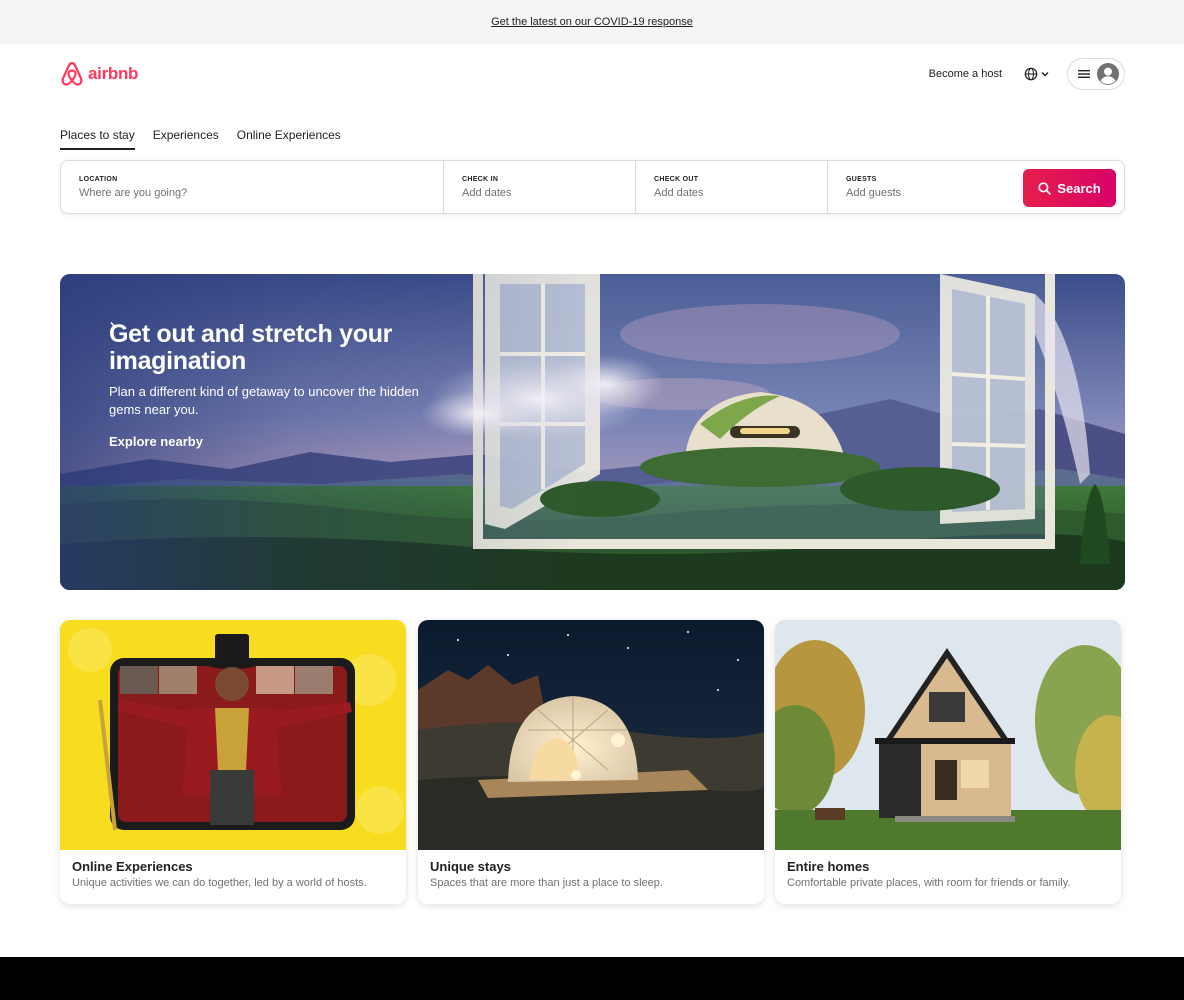 Image resolution: width=1184 pixels, height=1000 pixels. What do you see at coordinates (1108, 74) in the screenshot?
I see `user-avatar-icon` at bounding box center [1108, 74].